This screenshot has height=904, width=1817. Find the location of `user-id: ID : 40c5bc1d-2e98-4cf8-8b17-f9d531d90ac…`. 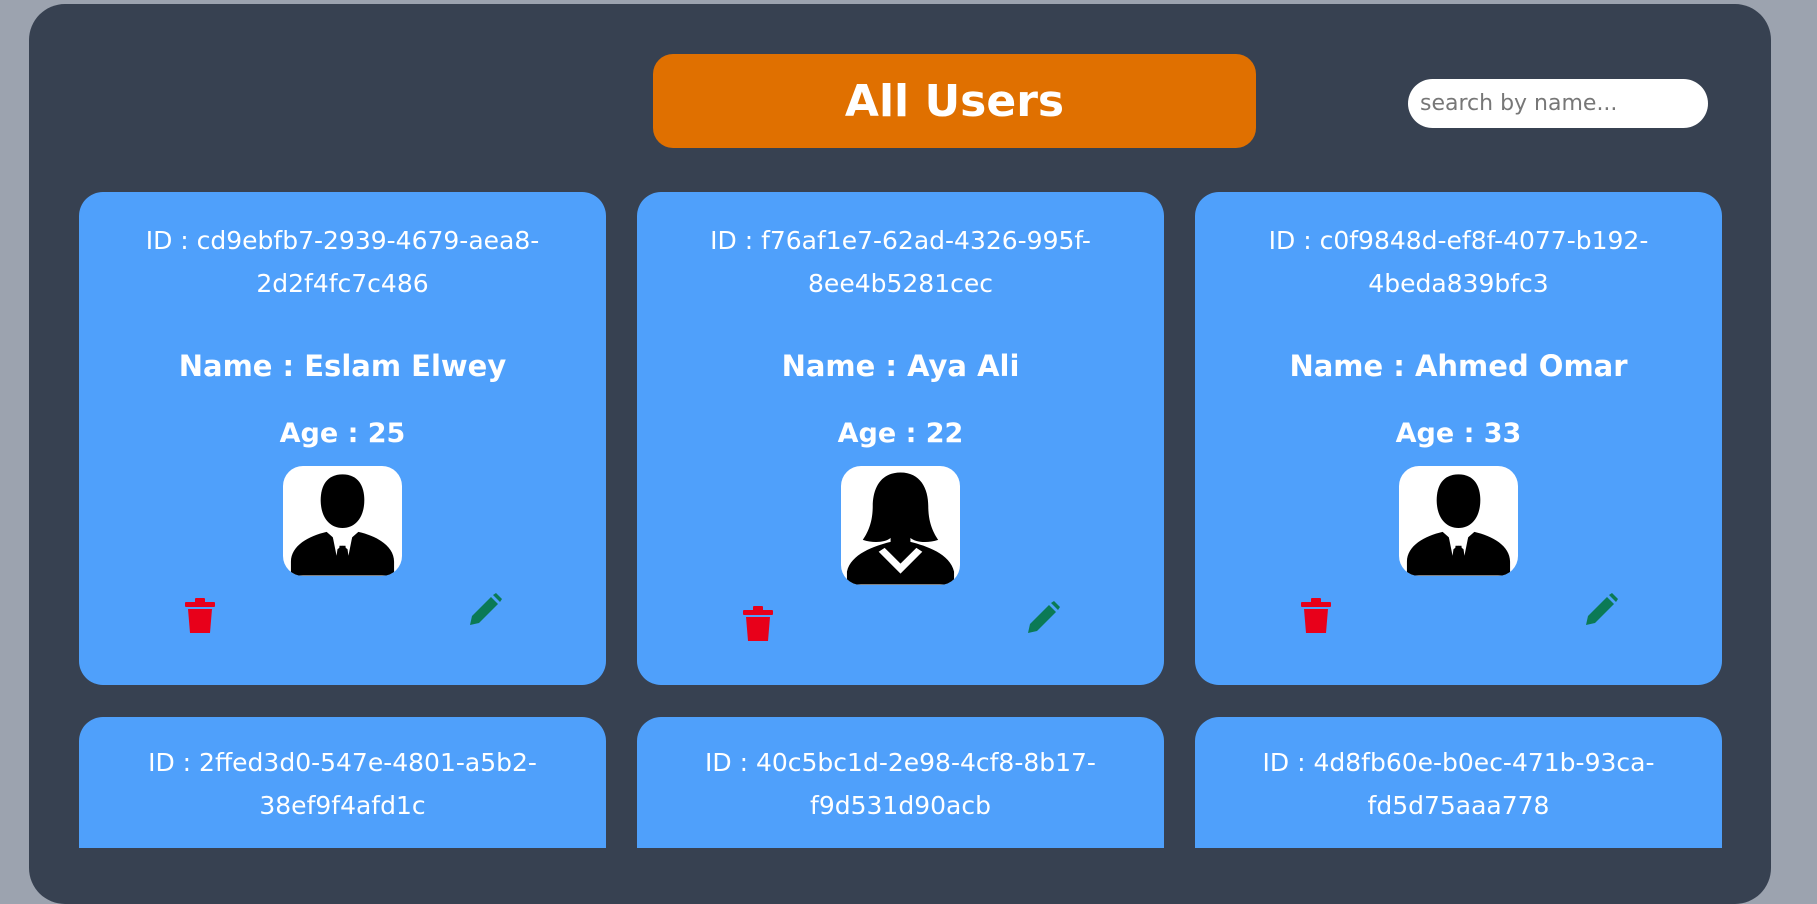

user-id: ID : 40c5bc1d-2e98-4cf8-8b17-f9d531d90ac… is located at coordinates (900, 784).